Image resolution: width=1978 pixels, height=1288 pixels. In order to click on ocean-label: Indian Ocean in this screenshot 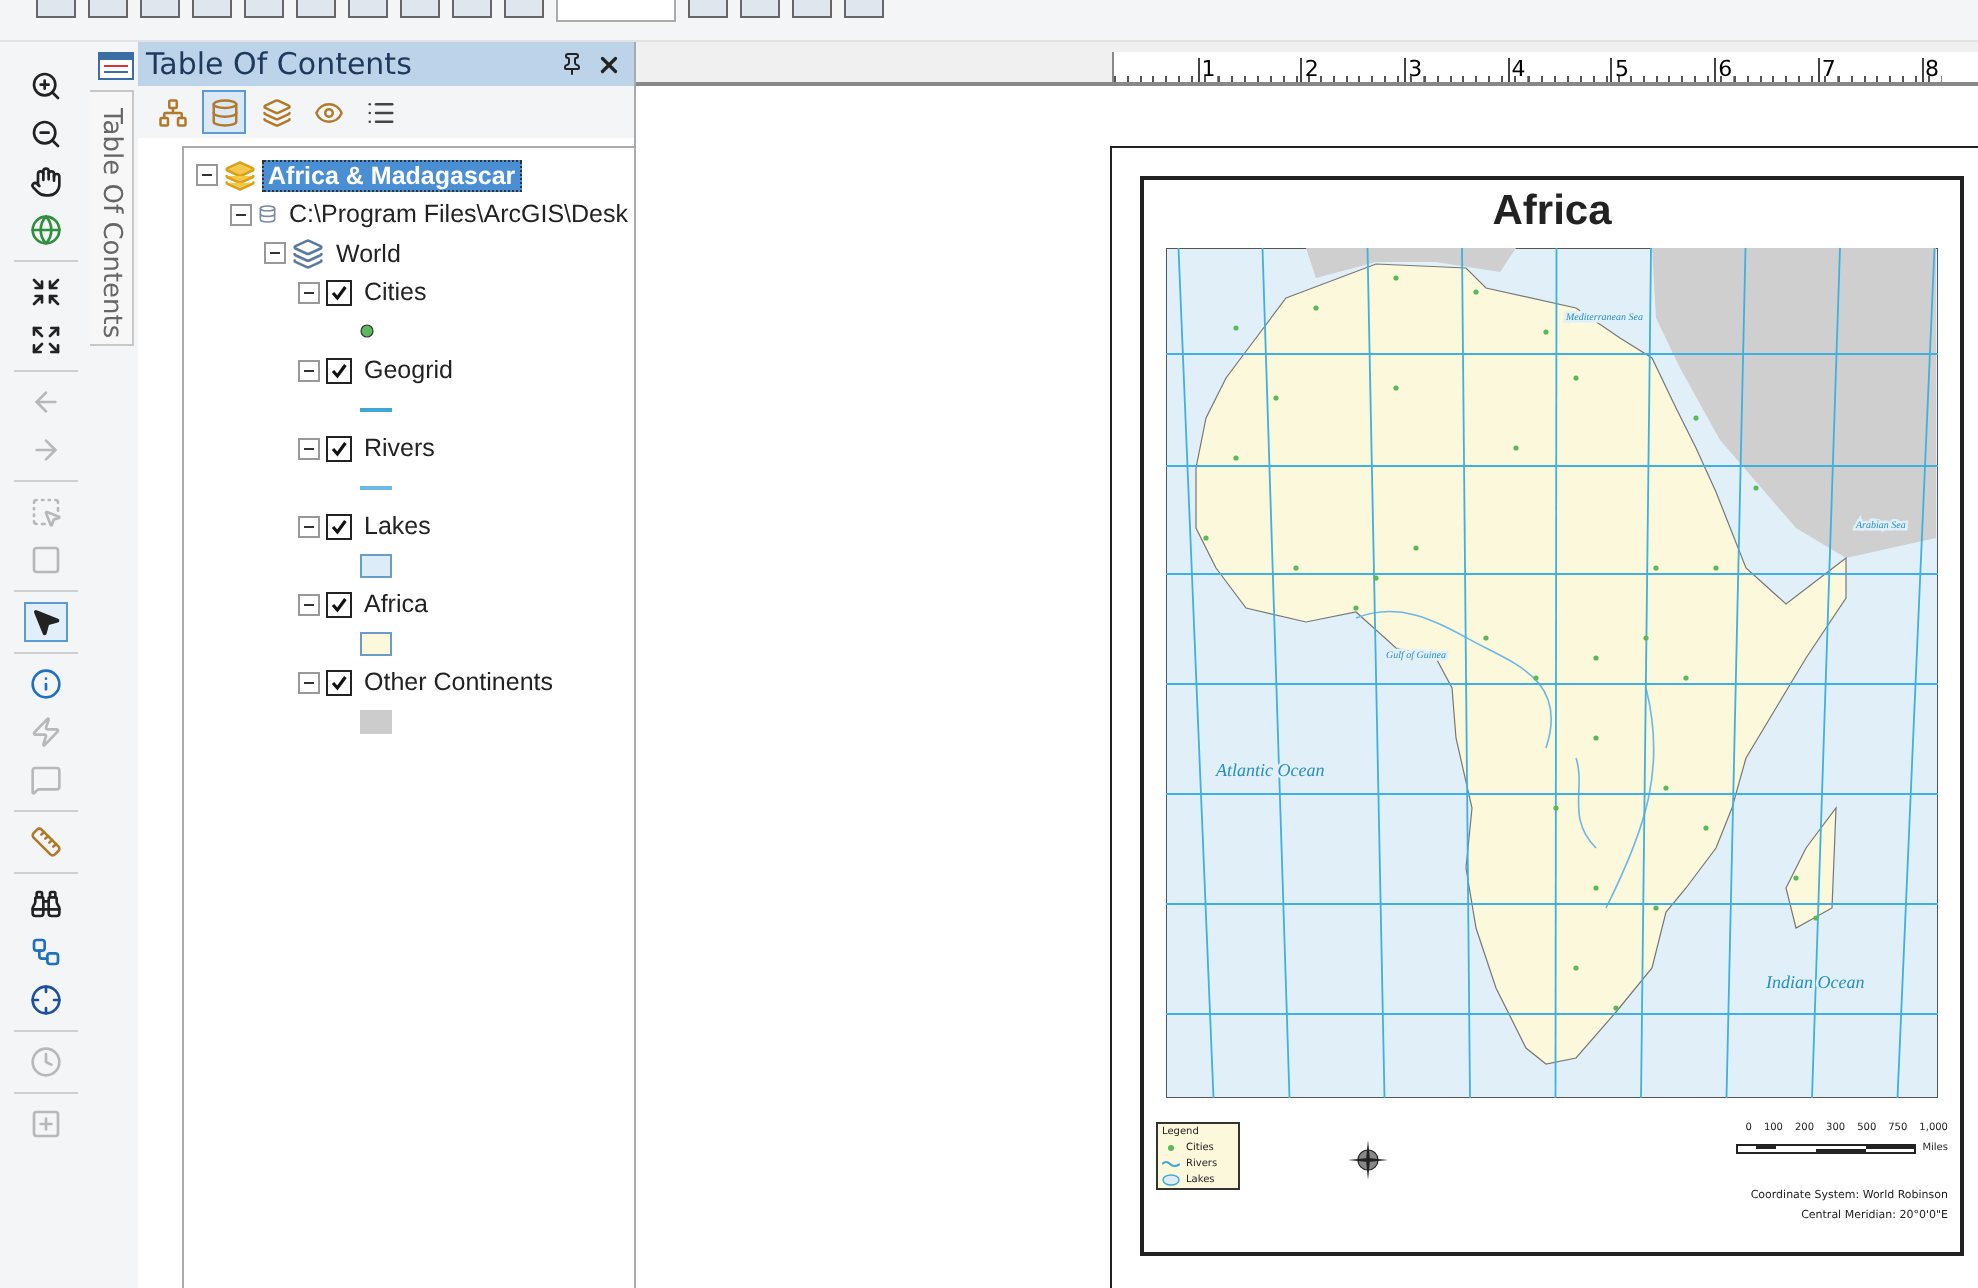, I will do `click(1815, 982)`.